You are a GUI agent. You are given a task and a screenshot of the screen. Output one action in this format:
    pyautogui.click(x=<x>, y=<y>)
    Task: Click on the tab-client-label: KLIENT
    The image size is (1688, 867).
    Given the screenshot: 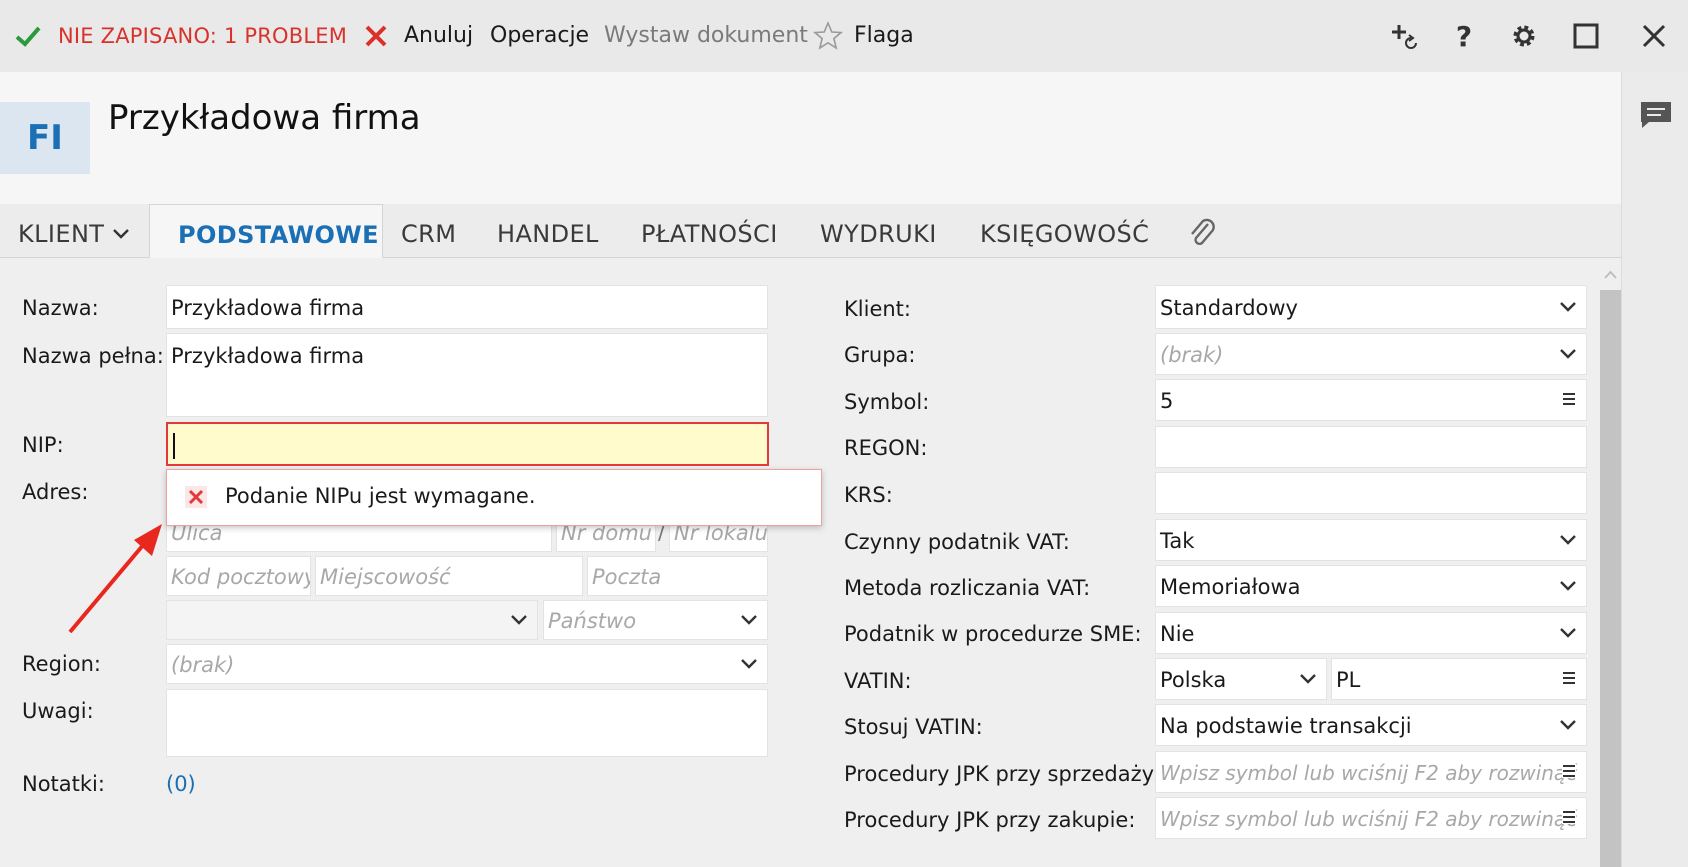 What is the action you would take?
    pyautogui.click(x=61, y=234)
    